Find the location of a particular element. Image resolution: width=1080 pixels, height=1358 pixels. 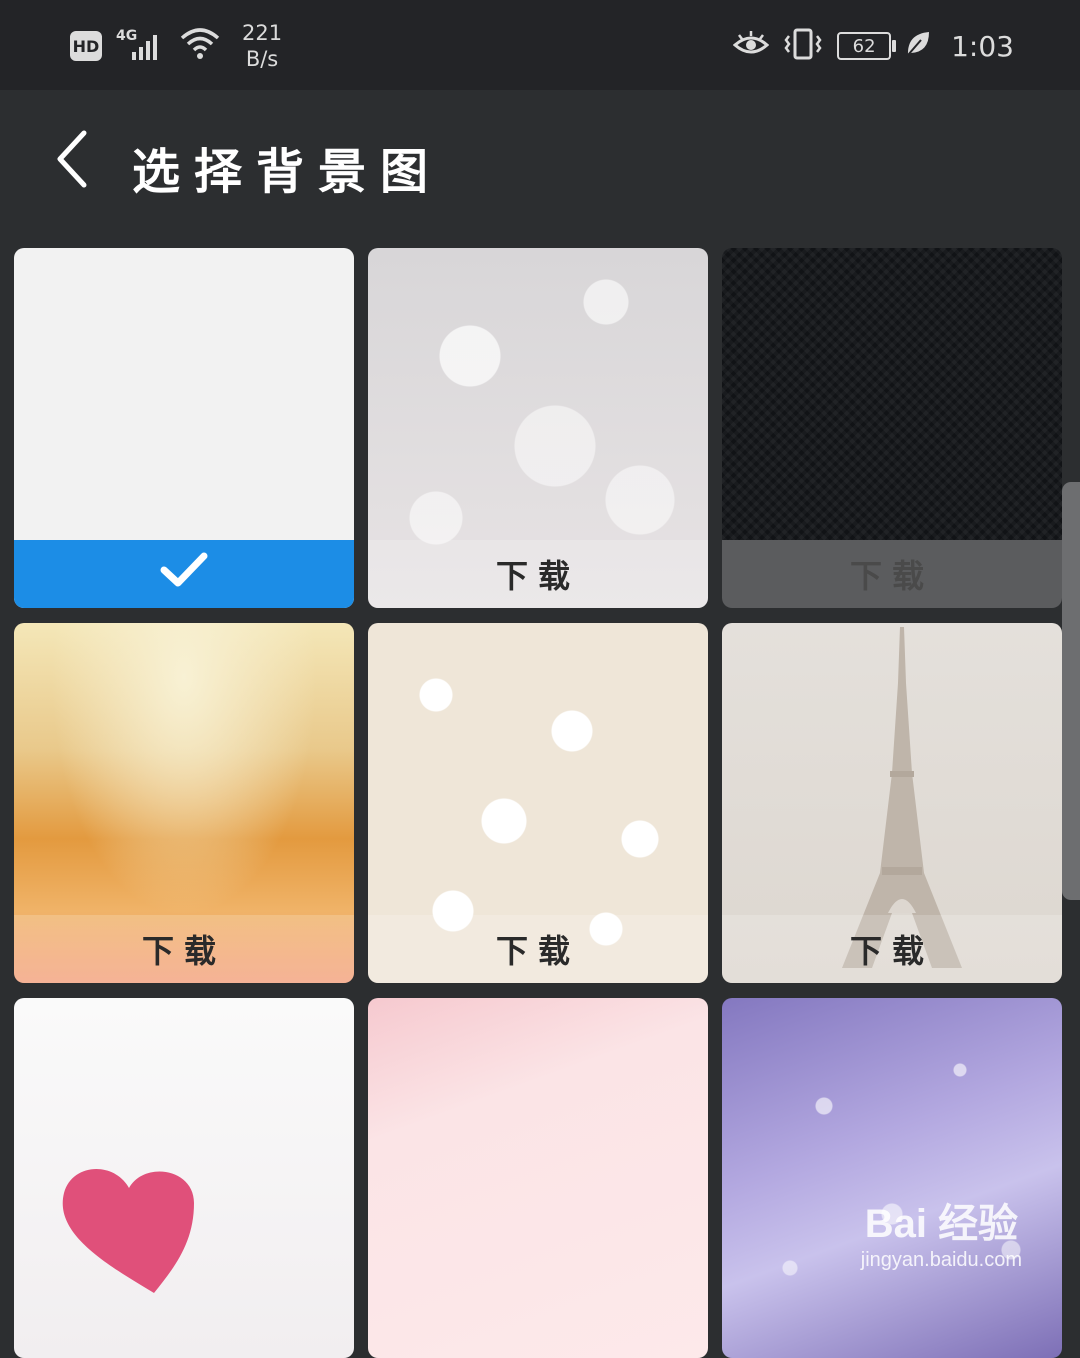

heart-image is located at coordinates (128, 1231).